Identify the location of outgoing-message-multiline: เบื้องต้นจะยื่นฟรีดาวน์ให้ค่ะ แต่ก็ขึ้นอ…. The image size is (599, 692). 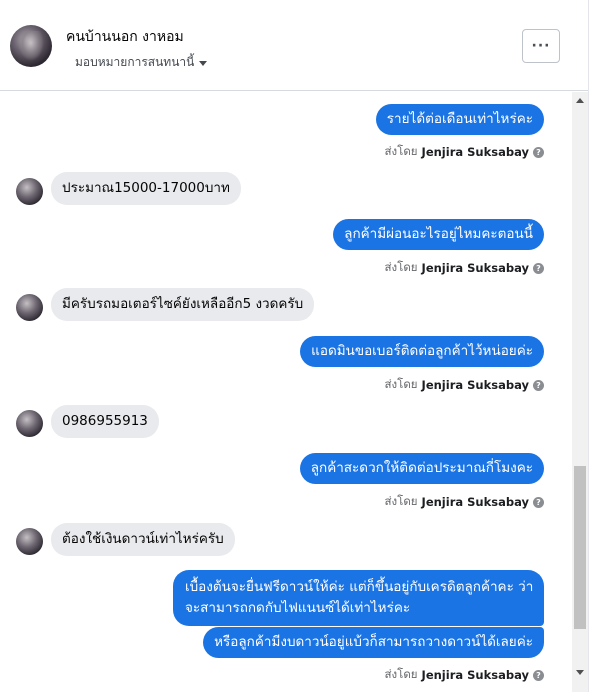
(358, 598).